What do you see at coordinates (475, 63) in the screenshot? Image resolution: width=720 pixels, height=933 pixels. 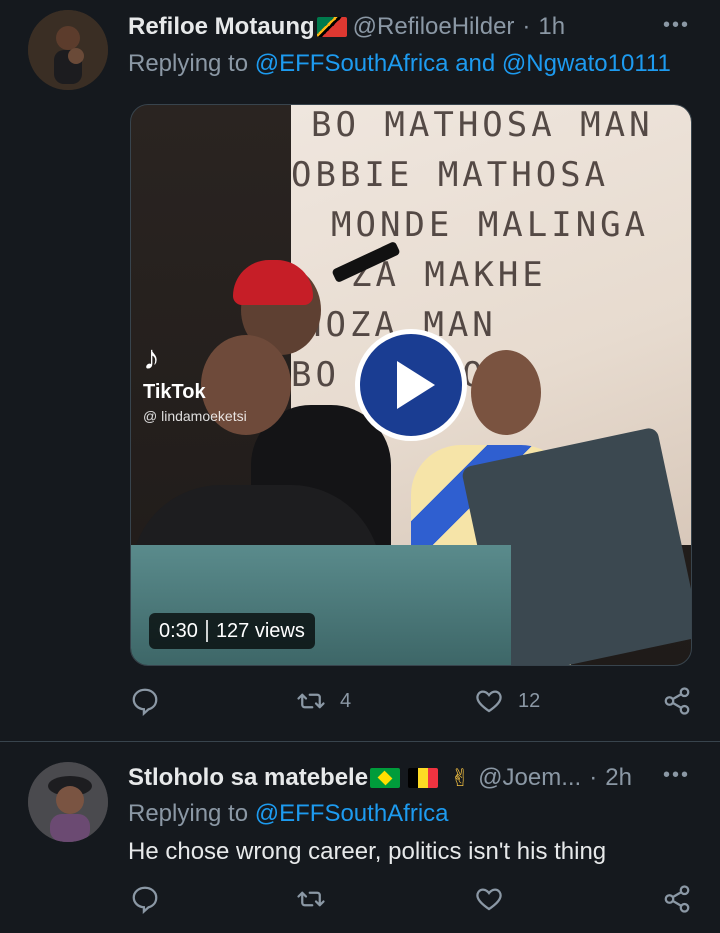 I see `mention-and: and` at bounding box center [475, 63].